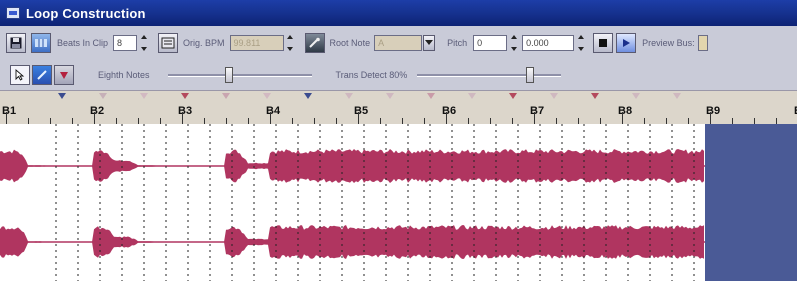 This screenshot has width=797, height=281. What do you see at coordinates (603, 43) in the screenshot?
I see `stop-icon` at bounding box center [603, 43].